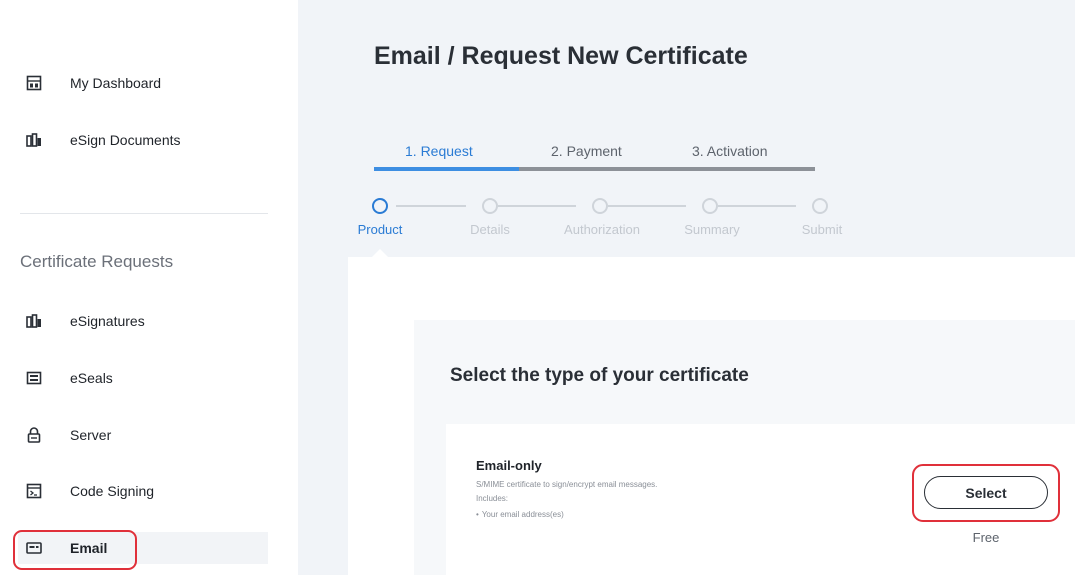 This screenshot has width=1075, height=575. I want to click on sidebar-item-eseals: eSeals, so click(143, 378).